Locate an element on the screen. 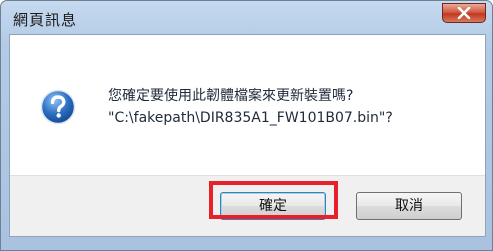 Image resolution: width=493 pixels, height=251 pixels. message-line-1: 您確定要使用此韌體檔案來更新裝置嗎? is located at coordinates (231, 96).